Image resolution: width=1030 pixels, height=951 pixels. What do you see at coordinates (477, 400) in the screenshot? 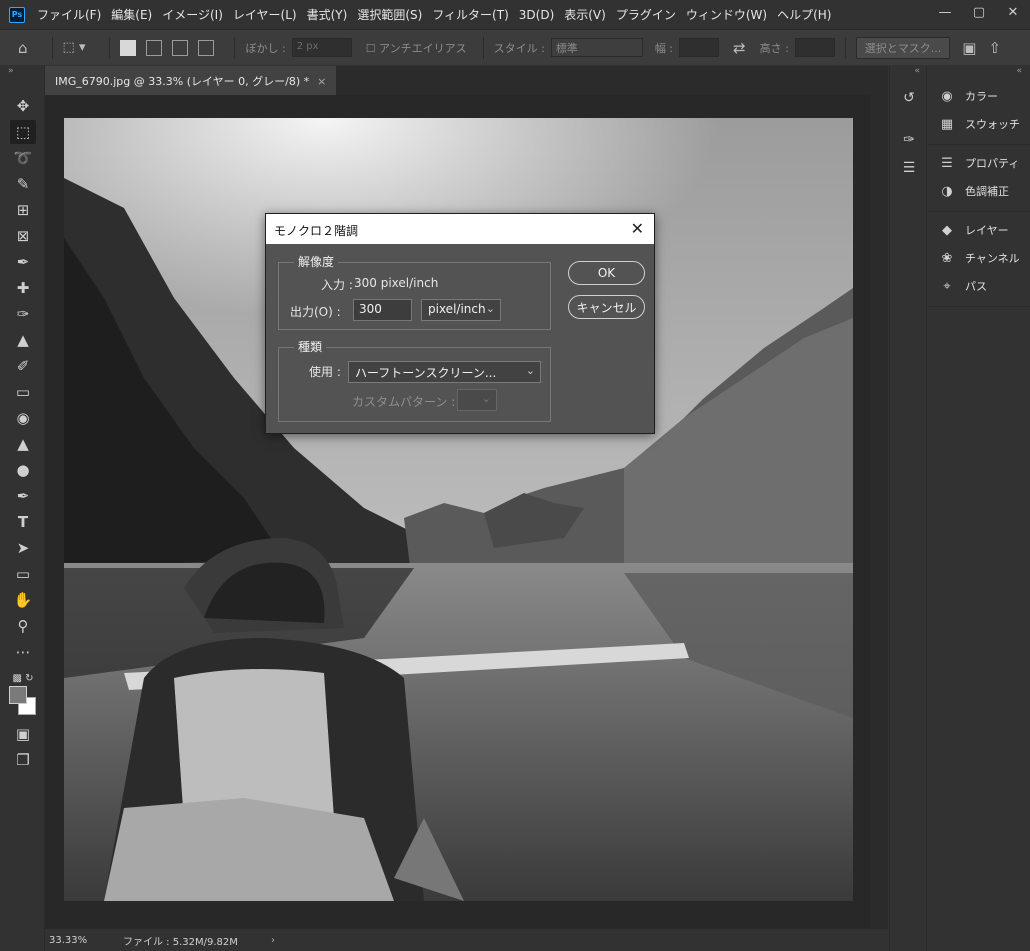
I see `custom-pattern-select: ⌄` at bounding box center [477, 400].